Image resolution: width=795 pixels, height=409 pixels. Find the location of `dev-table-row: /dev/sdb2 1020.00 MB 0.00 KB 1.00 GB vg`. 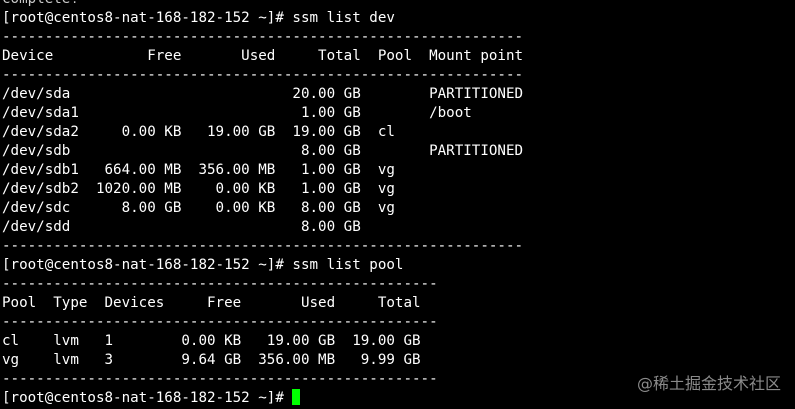

dev-table-row: /dev/sdb2 1020.00 MB 0.00 KB 1.00 GB vg is located at coordinates (198, 189).